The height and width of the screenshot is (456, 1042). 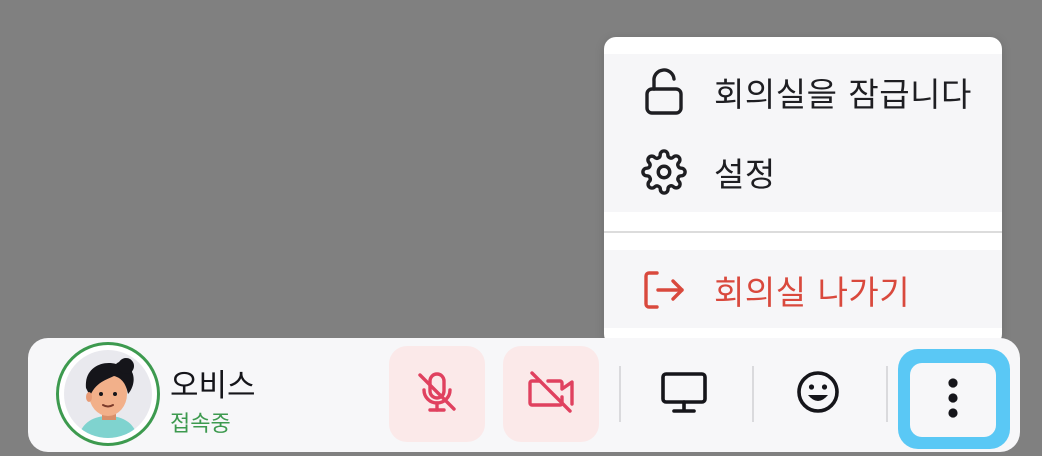 What do you see at coordinates (812, 292) in the screenshot?
I see `menu-item-label: 회의실 나가기` at bounding box center [812, 292].